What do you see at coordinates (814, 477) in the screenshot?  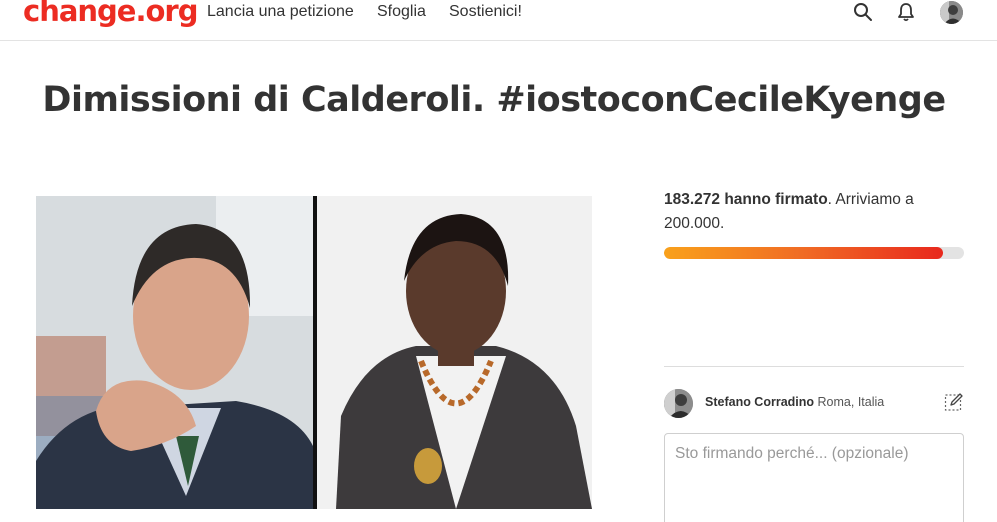 I see `signing-reason-field` at bounding box center [814, 477].